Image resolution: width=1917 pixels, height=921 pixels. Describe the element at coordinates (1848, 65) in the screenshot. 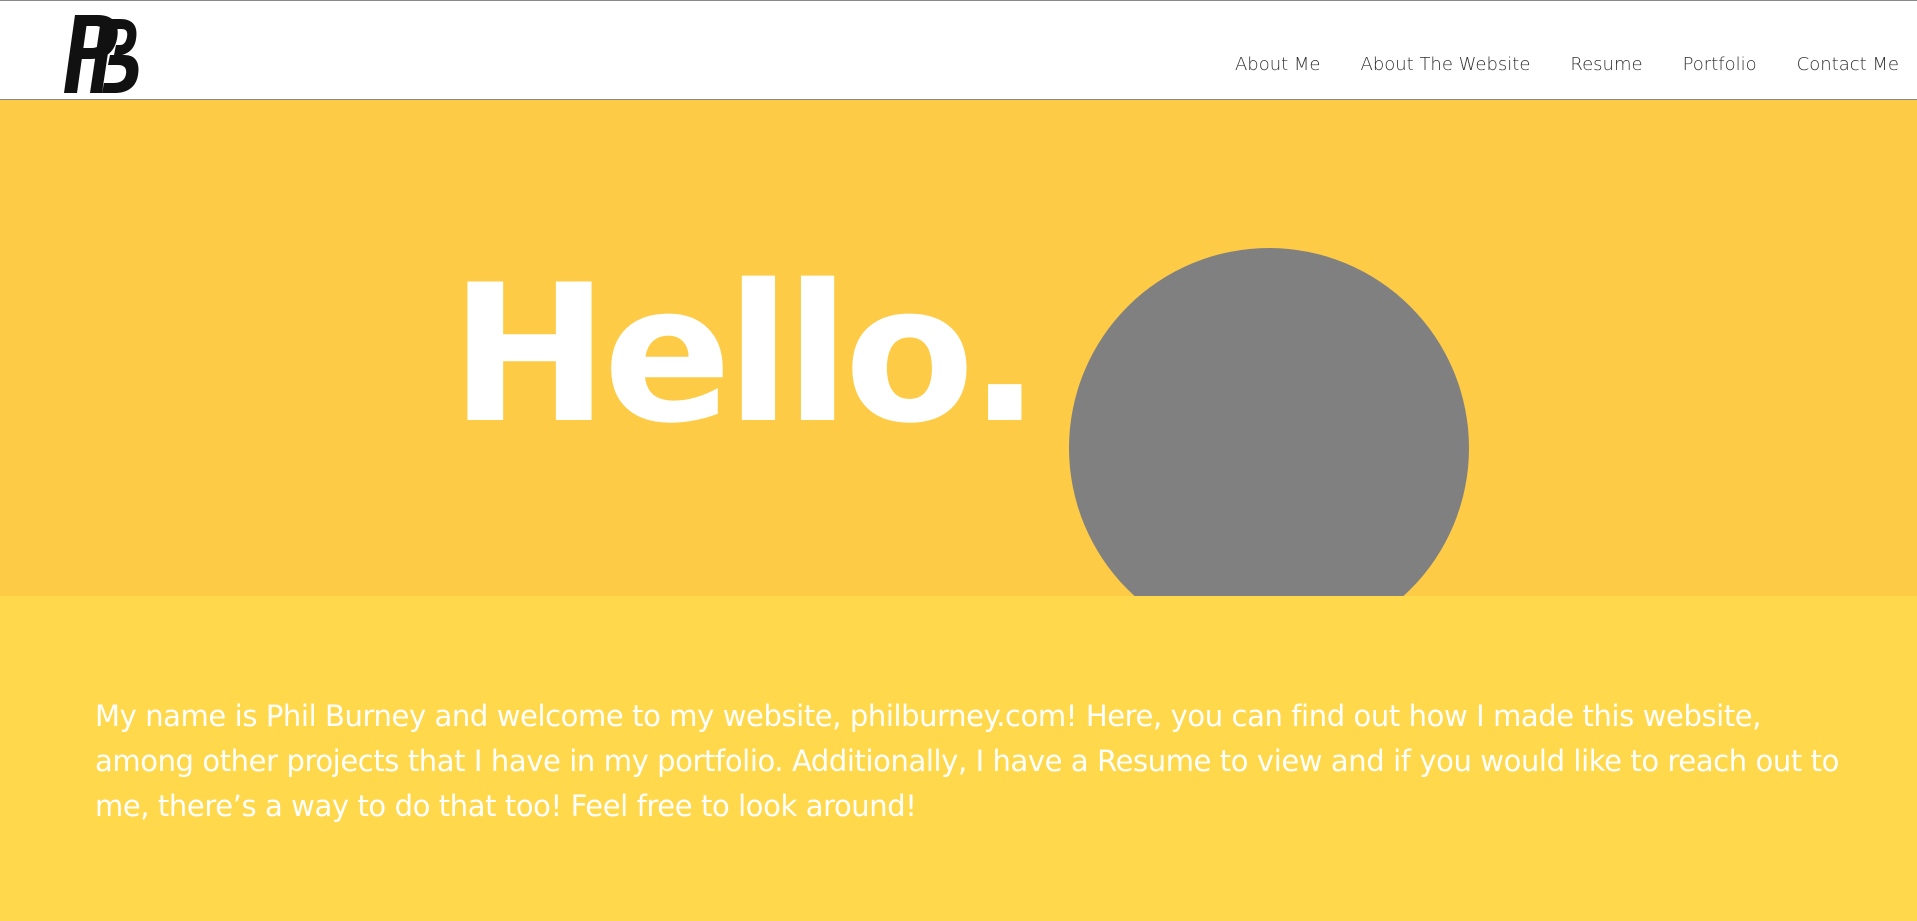

I see `nav-contact-me: Contact Me` at that location.